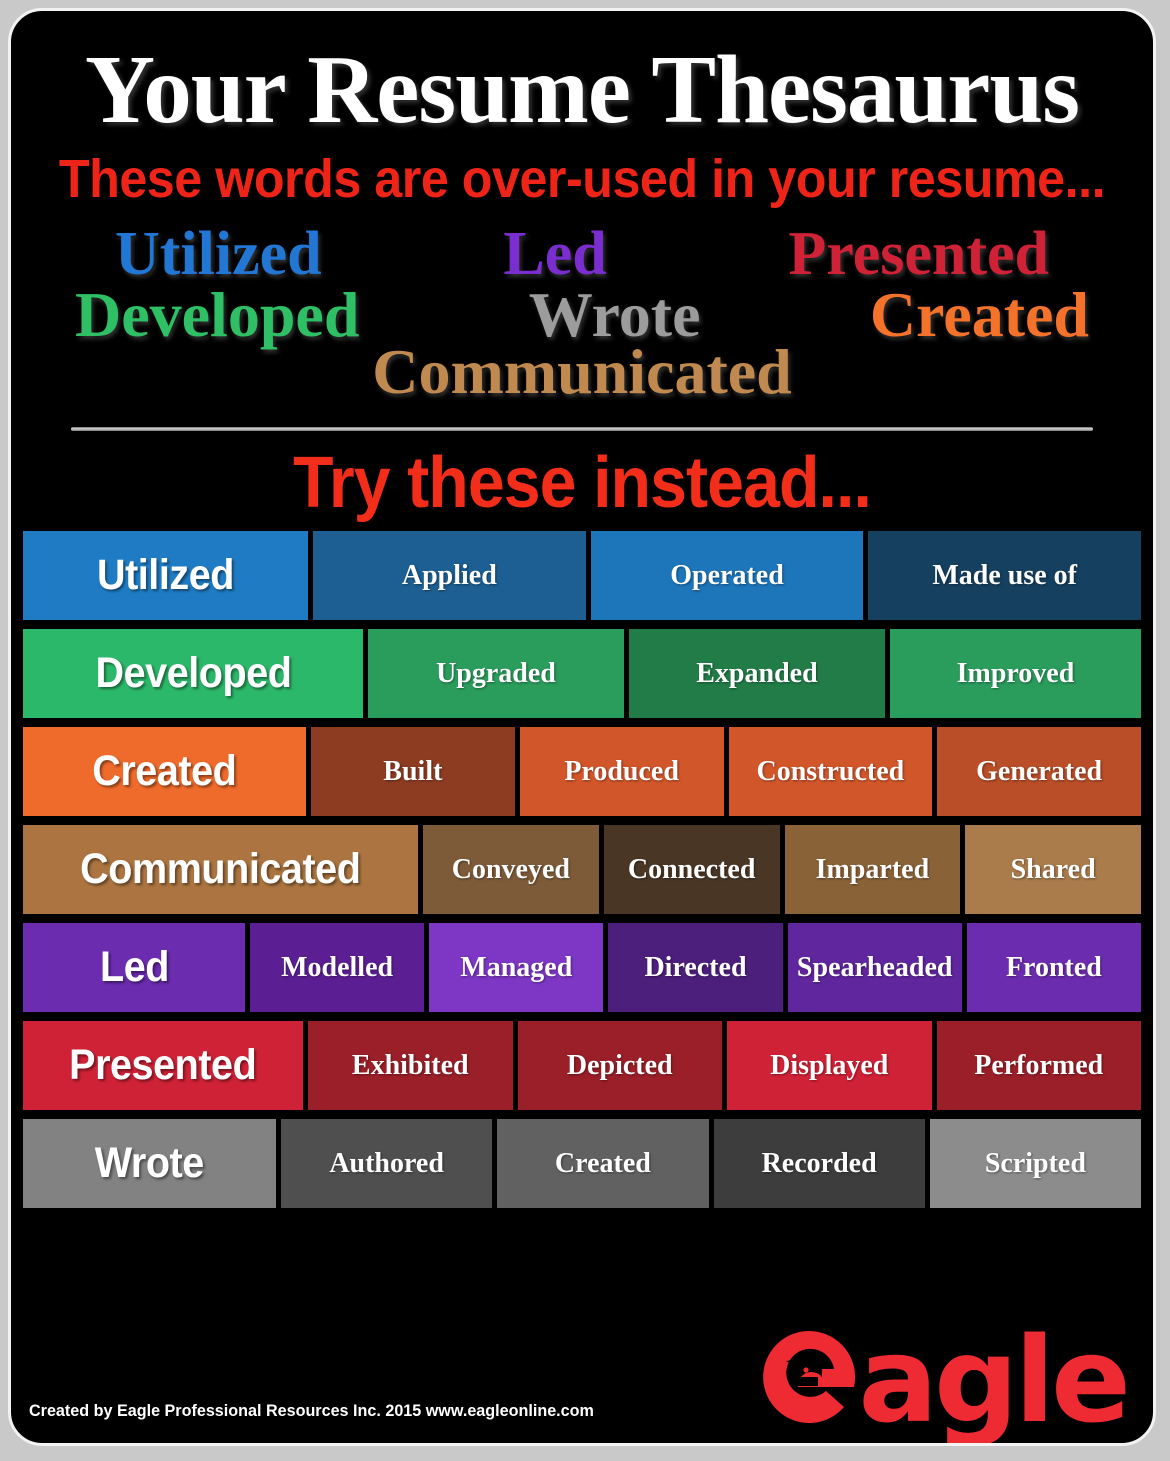 The width and height of the screenshot is (1170, 1461). What do you see at coordinates (621, 772) in the screenshot?
I see `synonym-cell: Produced` at bounding box center [621, 772].